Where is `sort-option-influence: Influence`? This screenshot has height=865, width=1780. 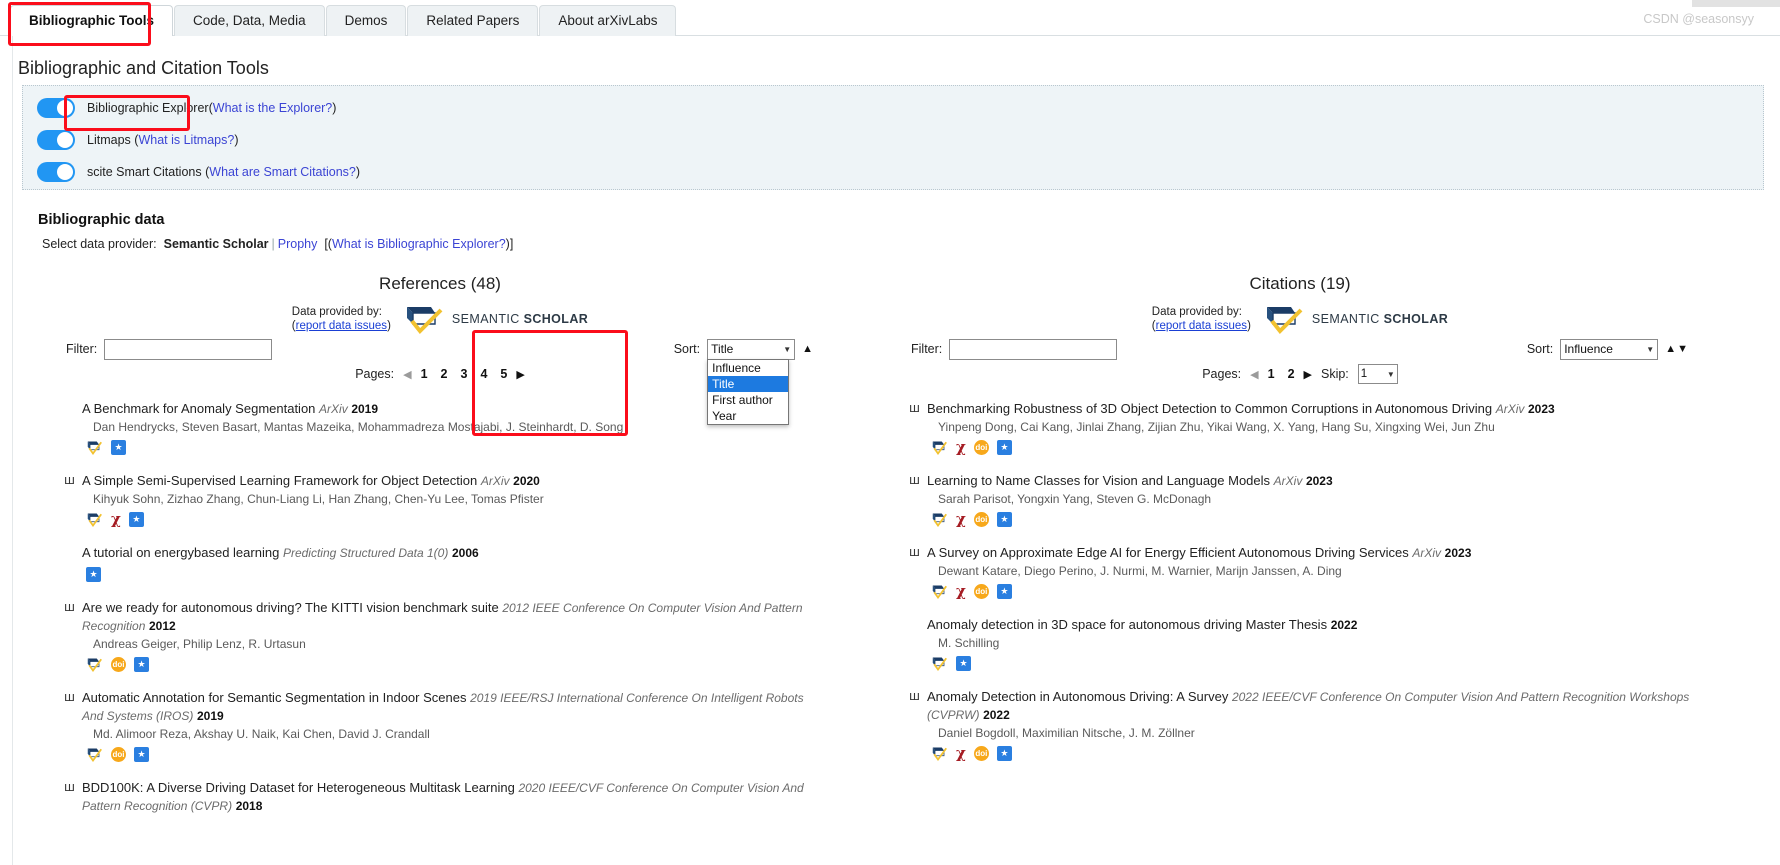 sort-option-influence: Influence is located at coordinates (748, 368).